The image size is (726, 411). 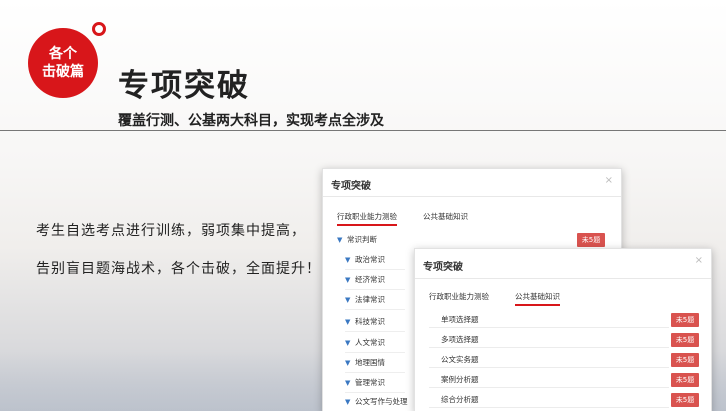 What do you see at coordinates (370, 362) in the screenshot?
I see `list-item-label: 地理国情` at bounding box center [370, 362].